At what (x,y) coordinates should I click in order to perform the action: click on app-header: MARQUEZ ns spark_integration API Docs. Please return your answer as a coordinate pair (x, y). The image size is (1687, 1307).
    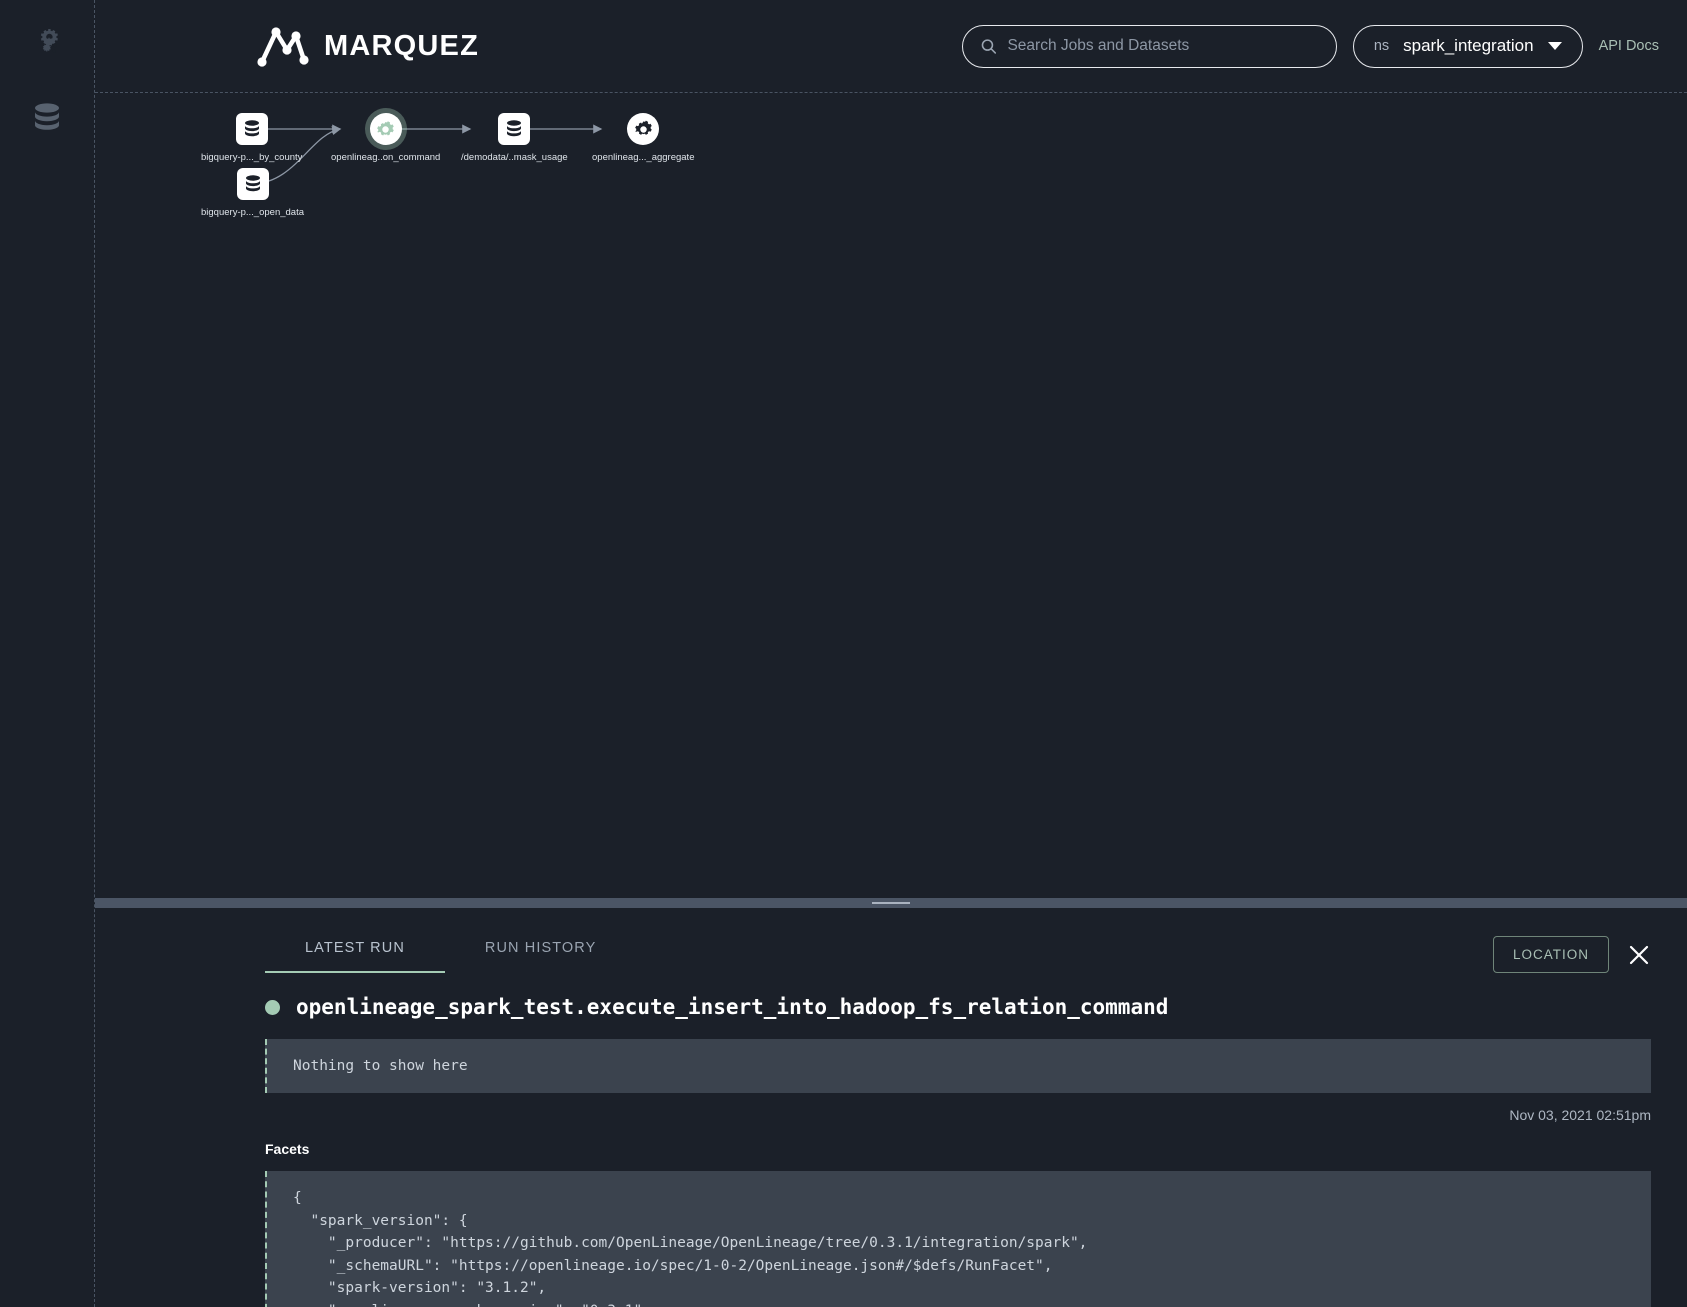
    Looking at the image, I should click on (891, 46).